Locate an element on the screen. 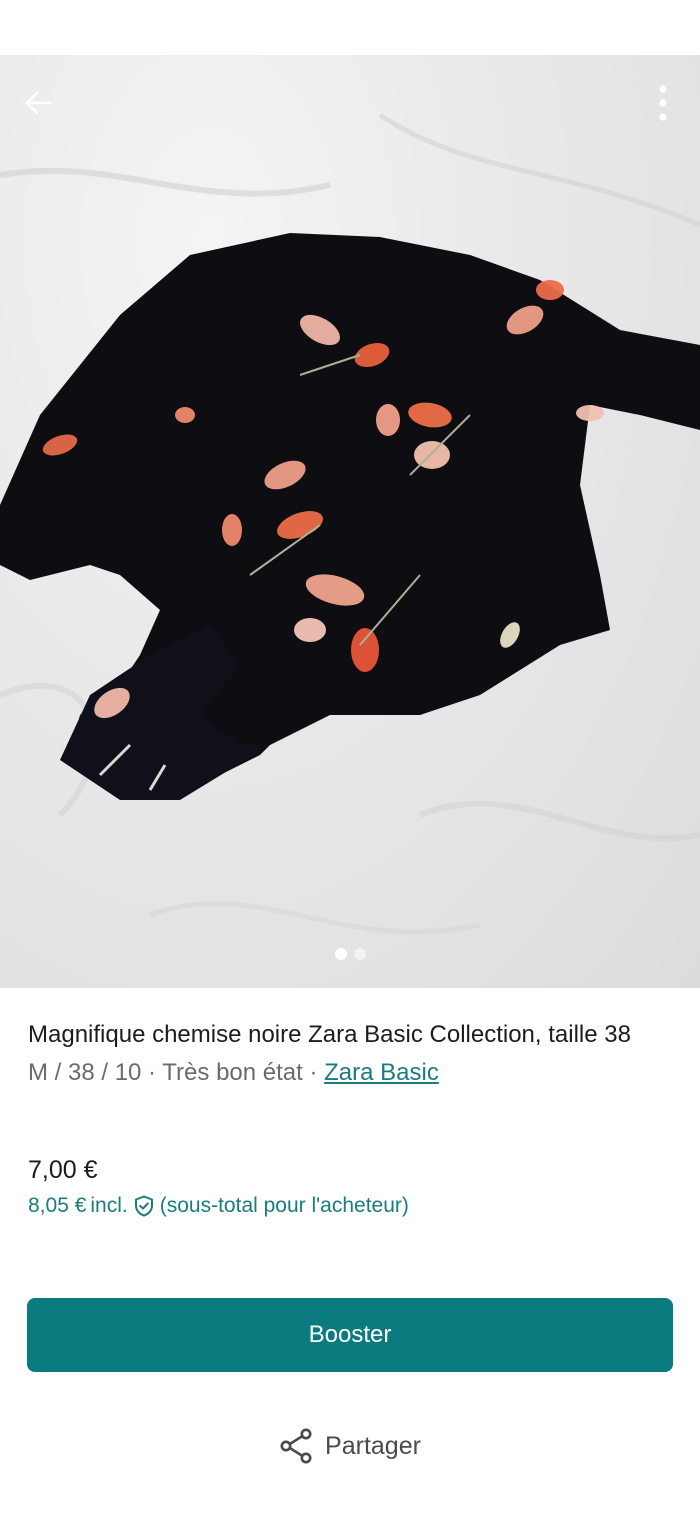 The width and height of the screenshot is (700, 1517). share-button: Partager is located at coordinates (350, 1446).